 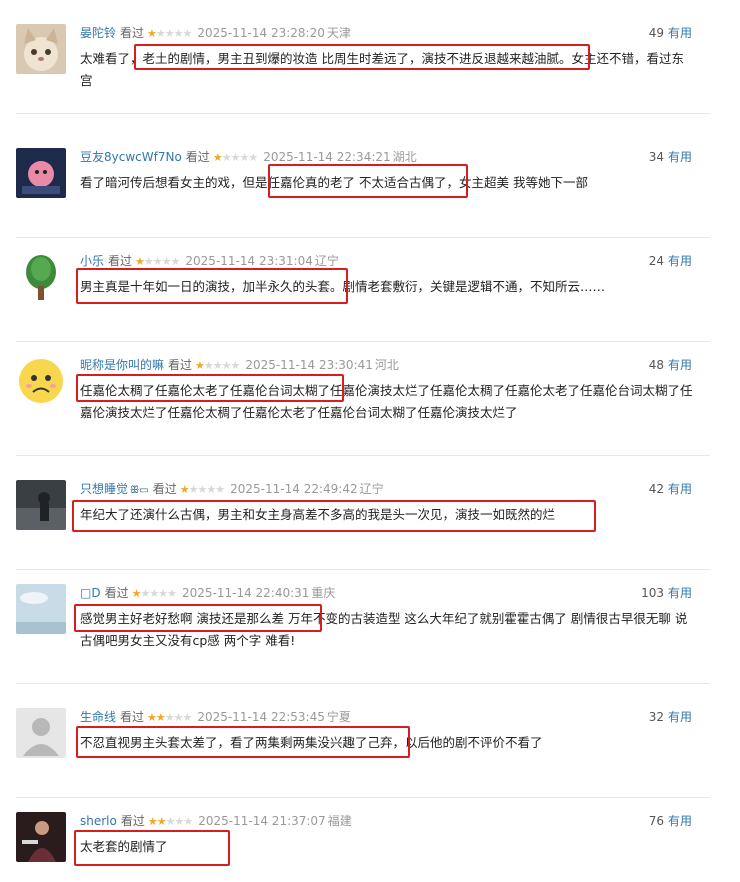 I want to click on comment-meta: 只想睡觉 ꕥ▭ 看过 ★★★★★ 2025-11-14 22:49:42 辽宁, so click(x=232, y=489).